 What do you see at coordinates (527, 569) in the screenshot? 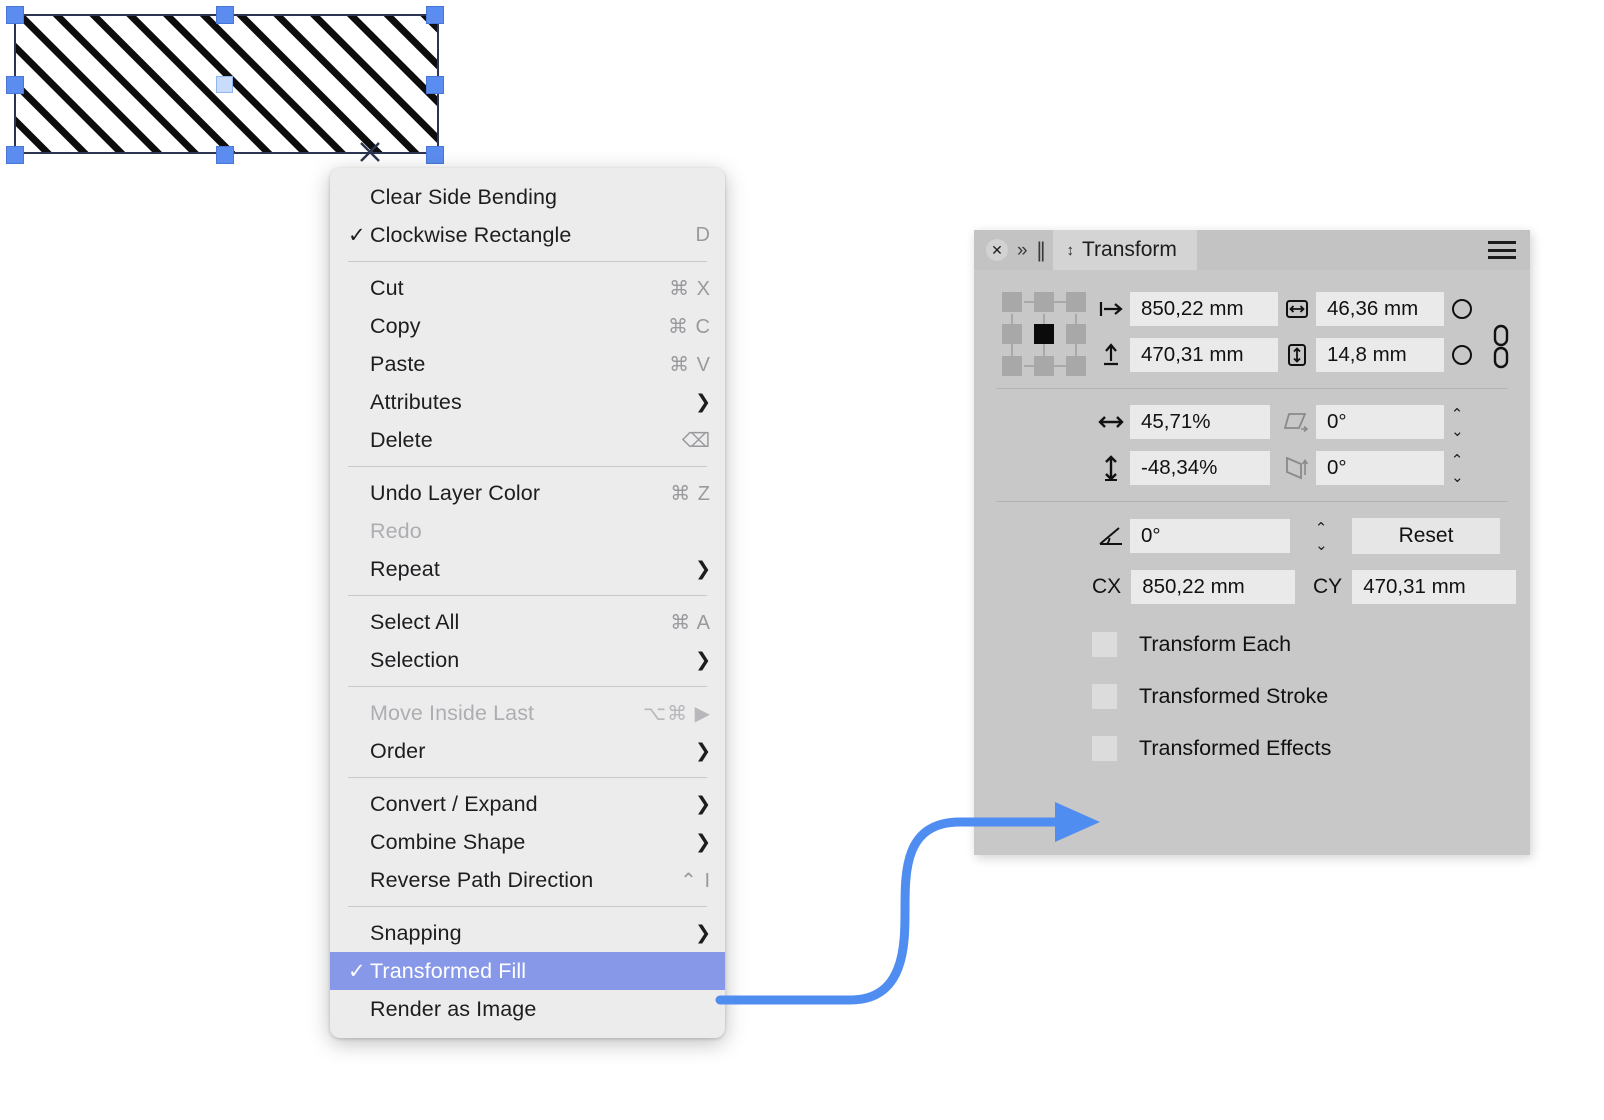
I see `menu-item-repeat: Repeat ❯` at bounding box center [527, 569].